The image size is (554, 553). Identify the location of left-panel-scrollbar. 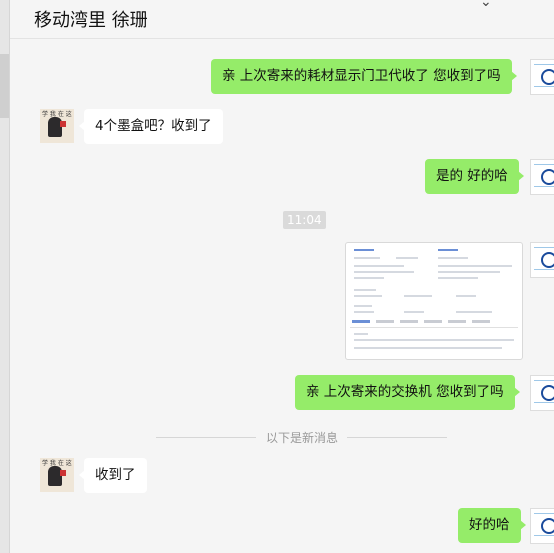
(5, 276).